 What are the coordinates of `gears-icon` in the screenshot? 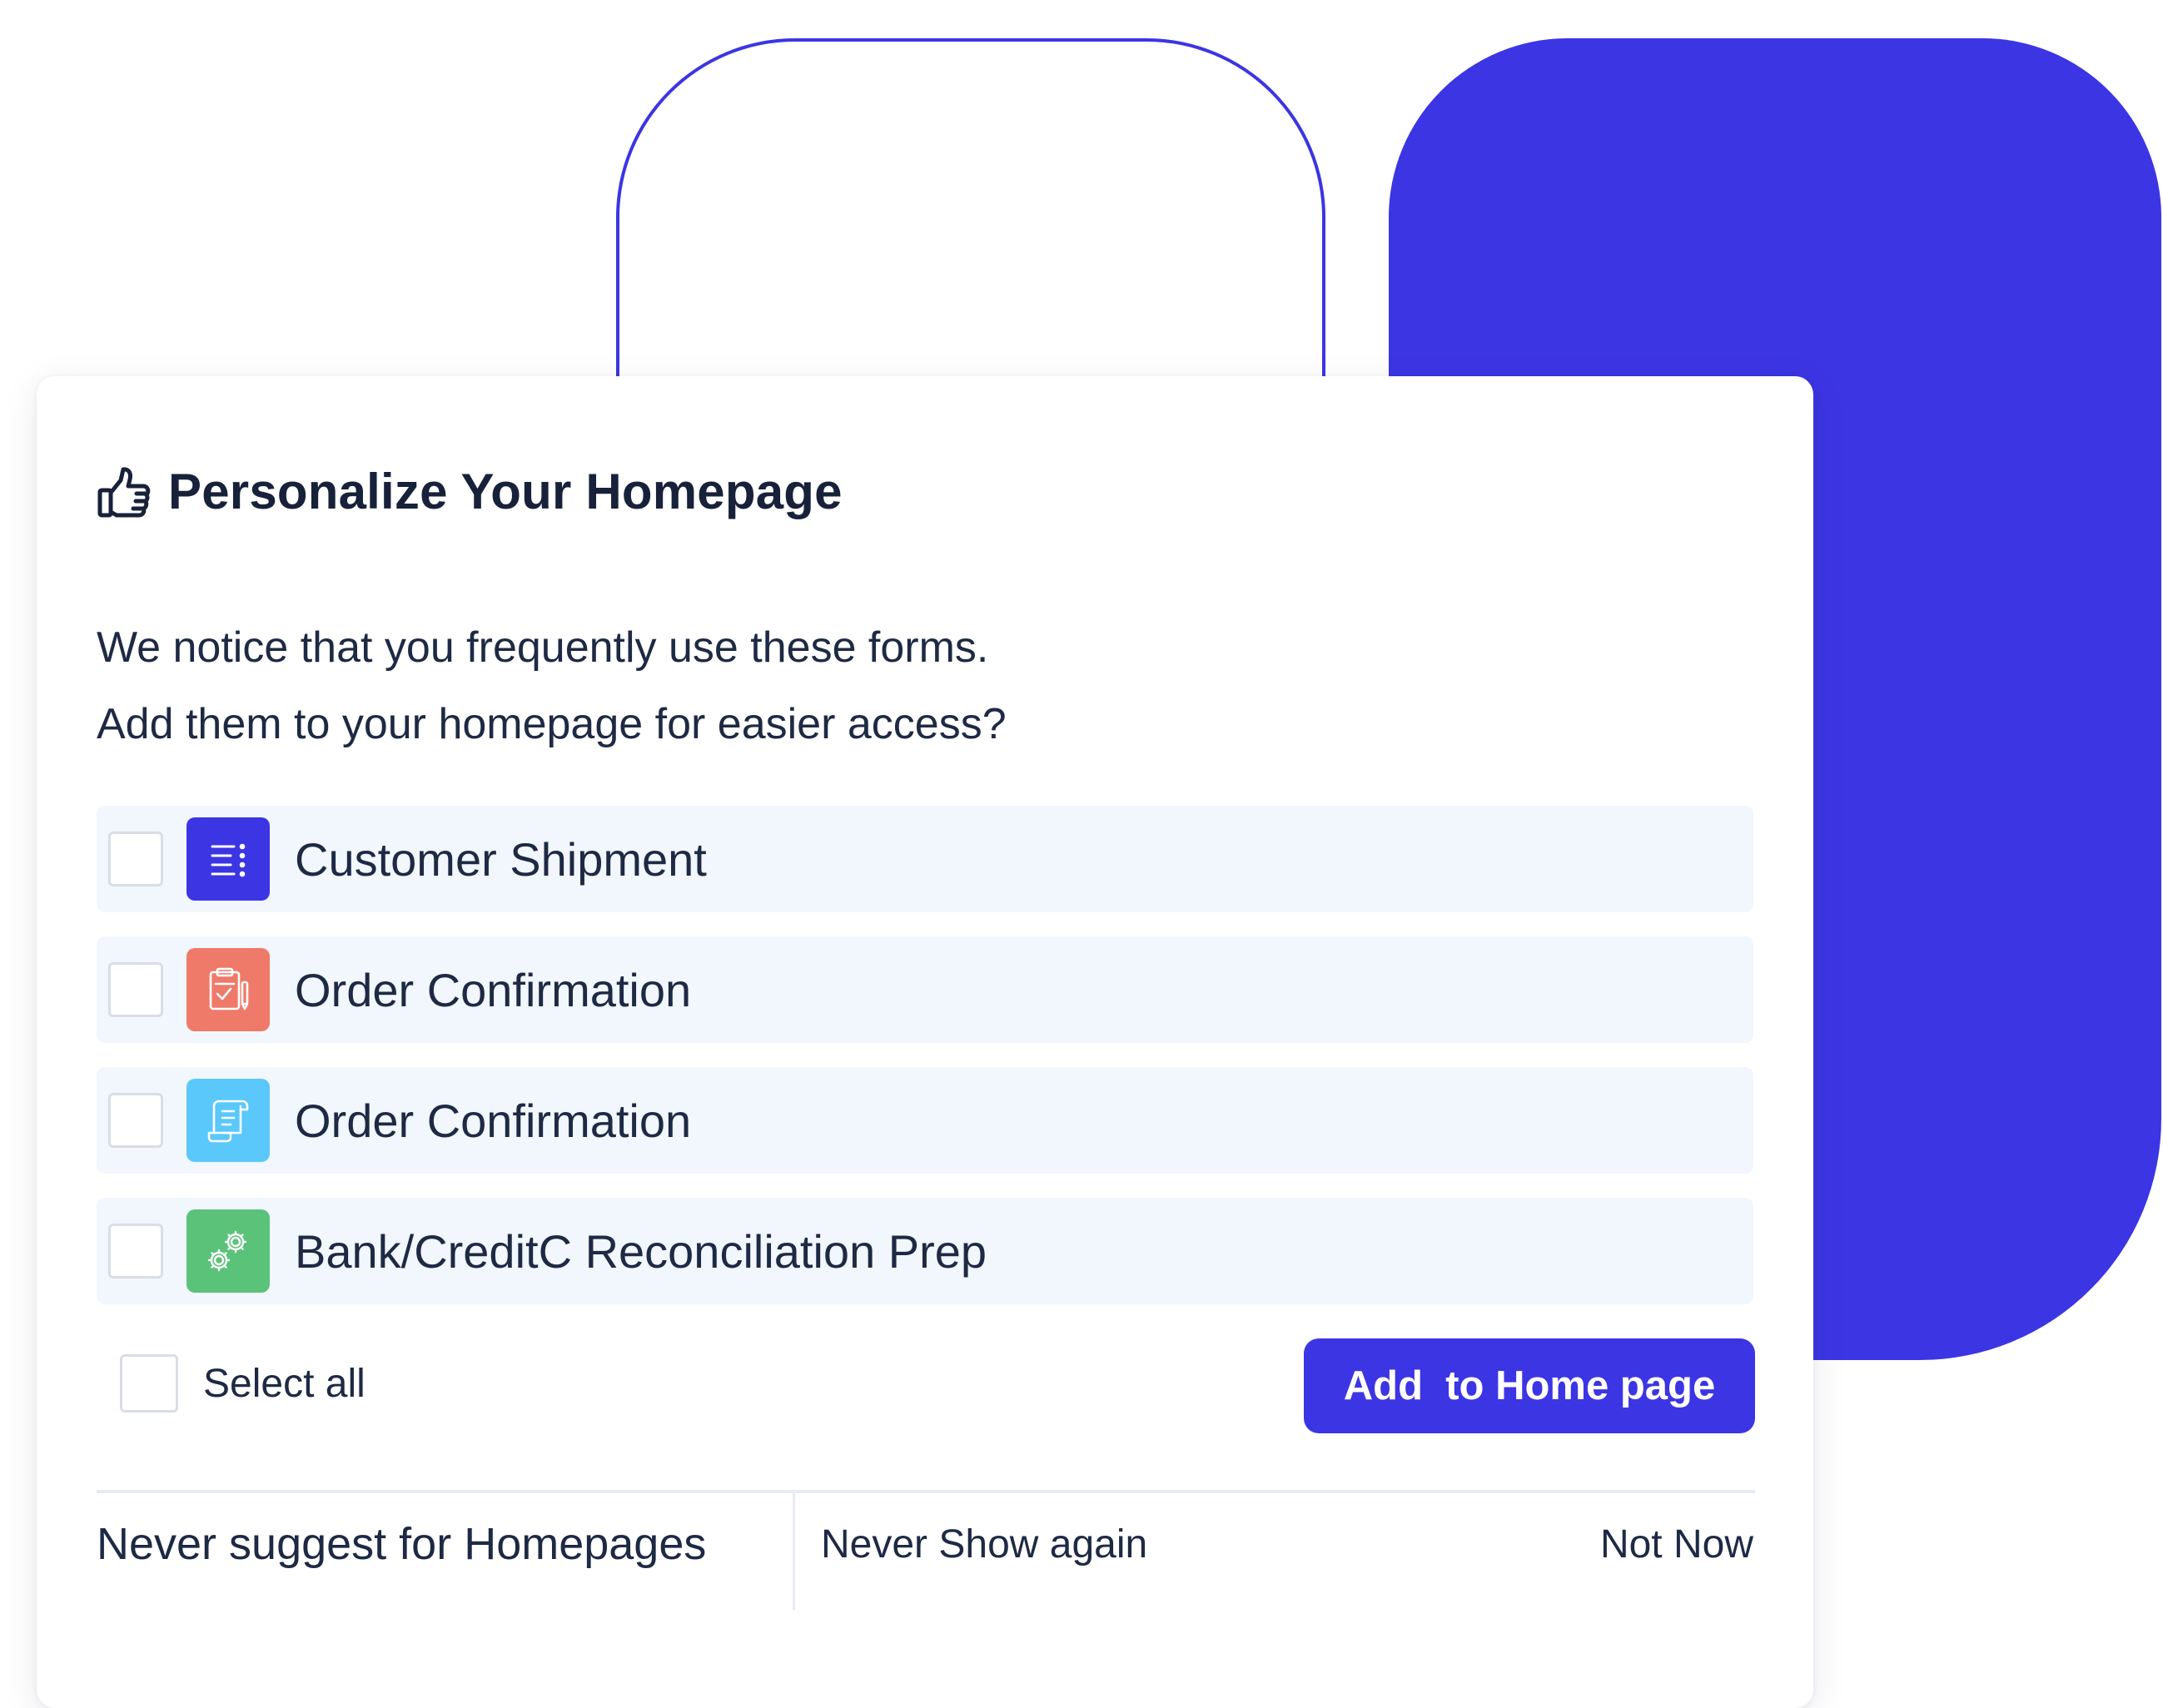 It's located at (228, 1251).